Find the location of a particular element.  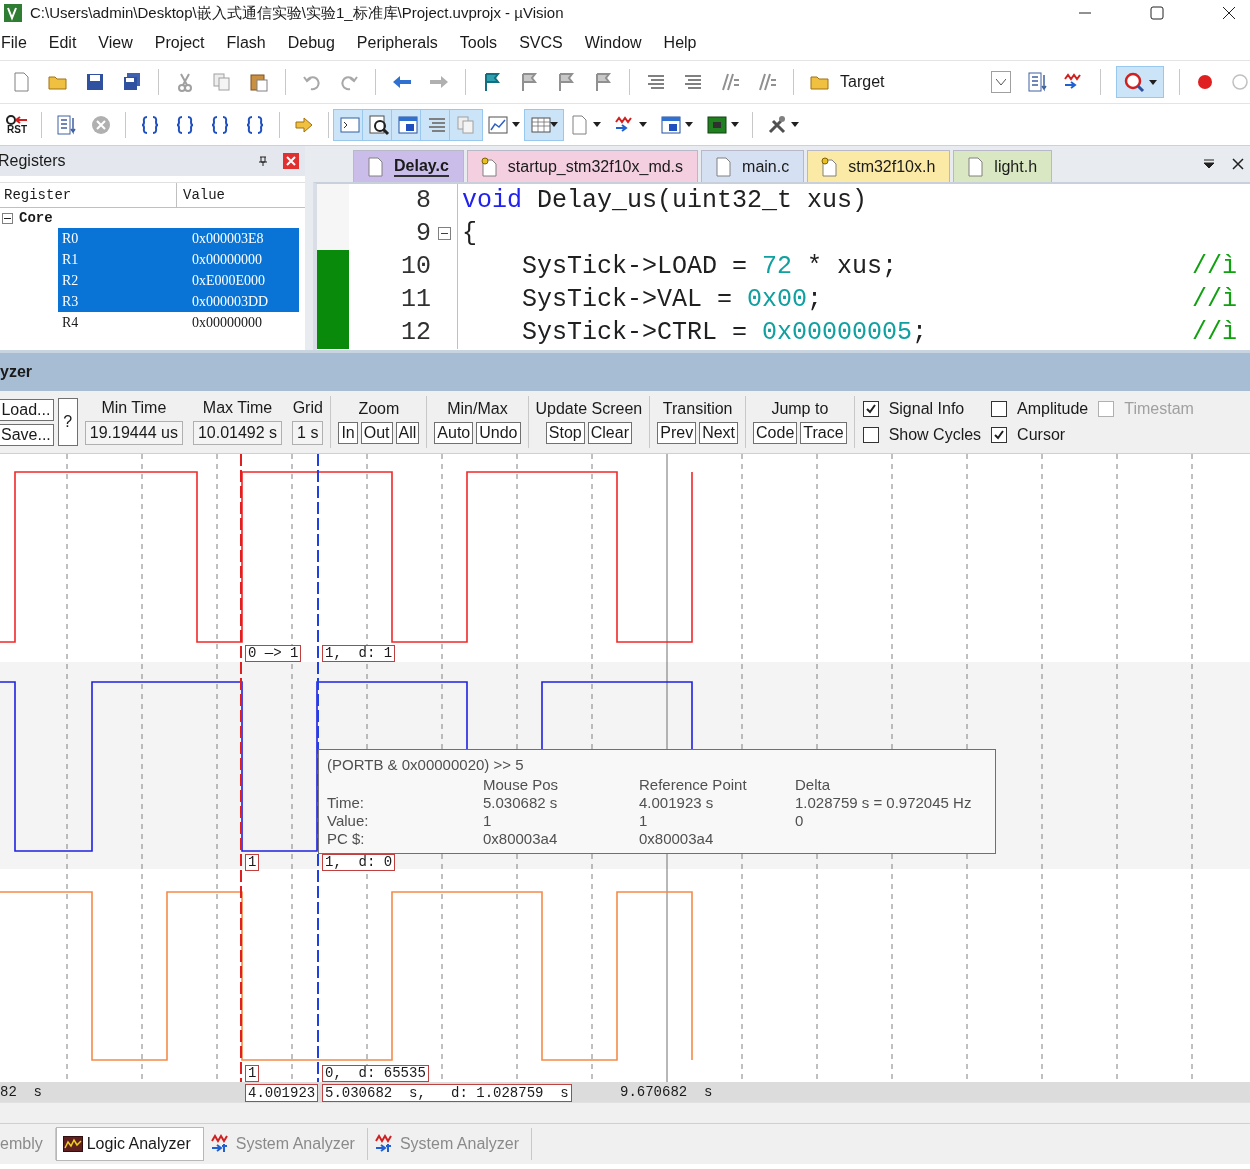

code-line: SysTick->VAL = 0x00; is located at coordinates (672, 299).